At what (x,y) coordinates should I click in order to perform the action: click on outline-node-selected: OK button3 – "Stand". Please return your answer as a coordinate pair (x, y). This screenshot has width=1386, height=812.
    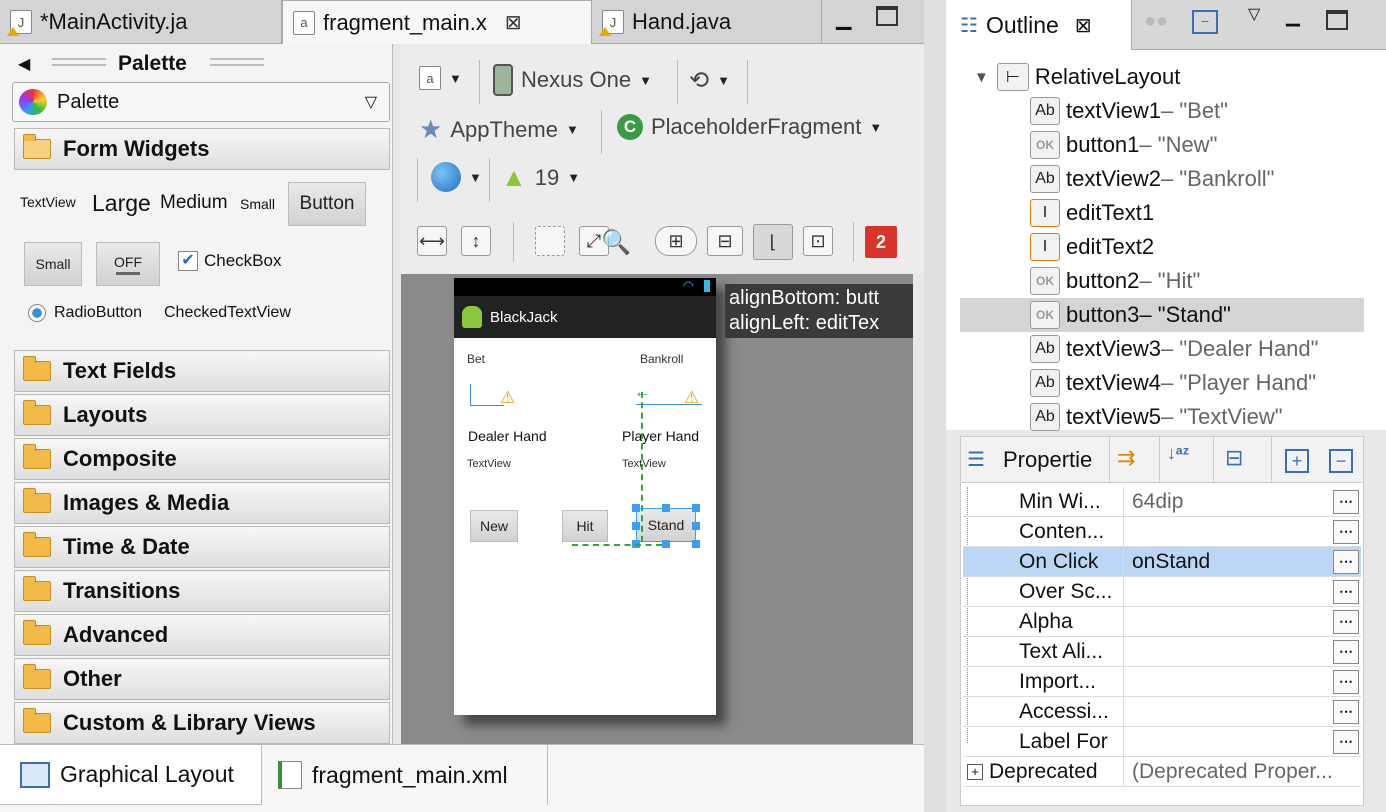
    Looking at the image, I should click on (1130, 315).